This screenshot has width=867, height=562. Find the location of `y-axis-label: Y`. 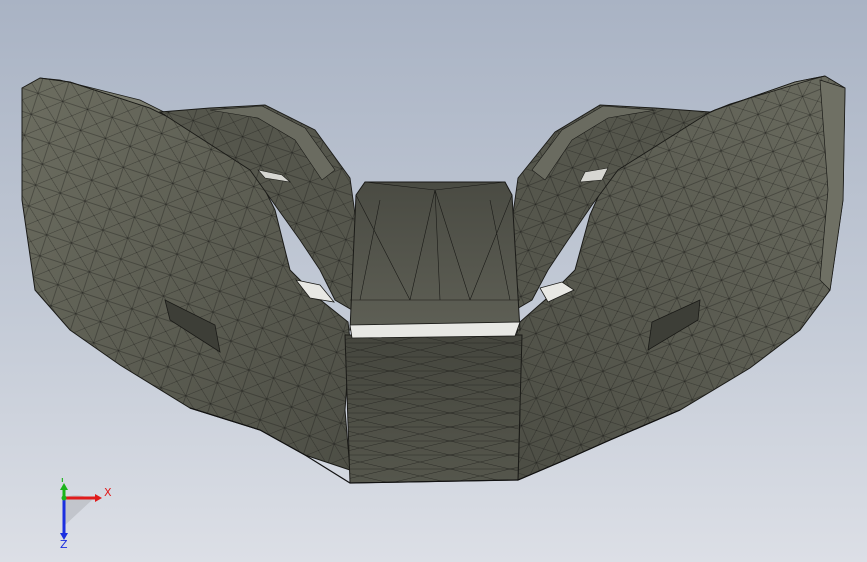

y-axis-label: Y is located at coordinates (62, 481).